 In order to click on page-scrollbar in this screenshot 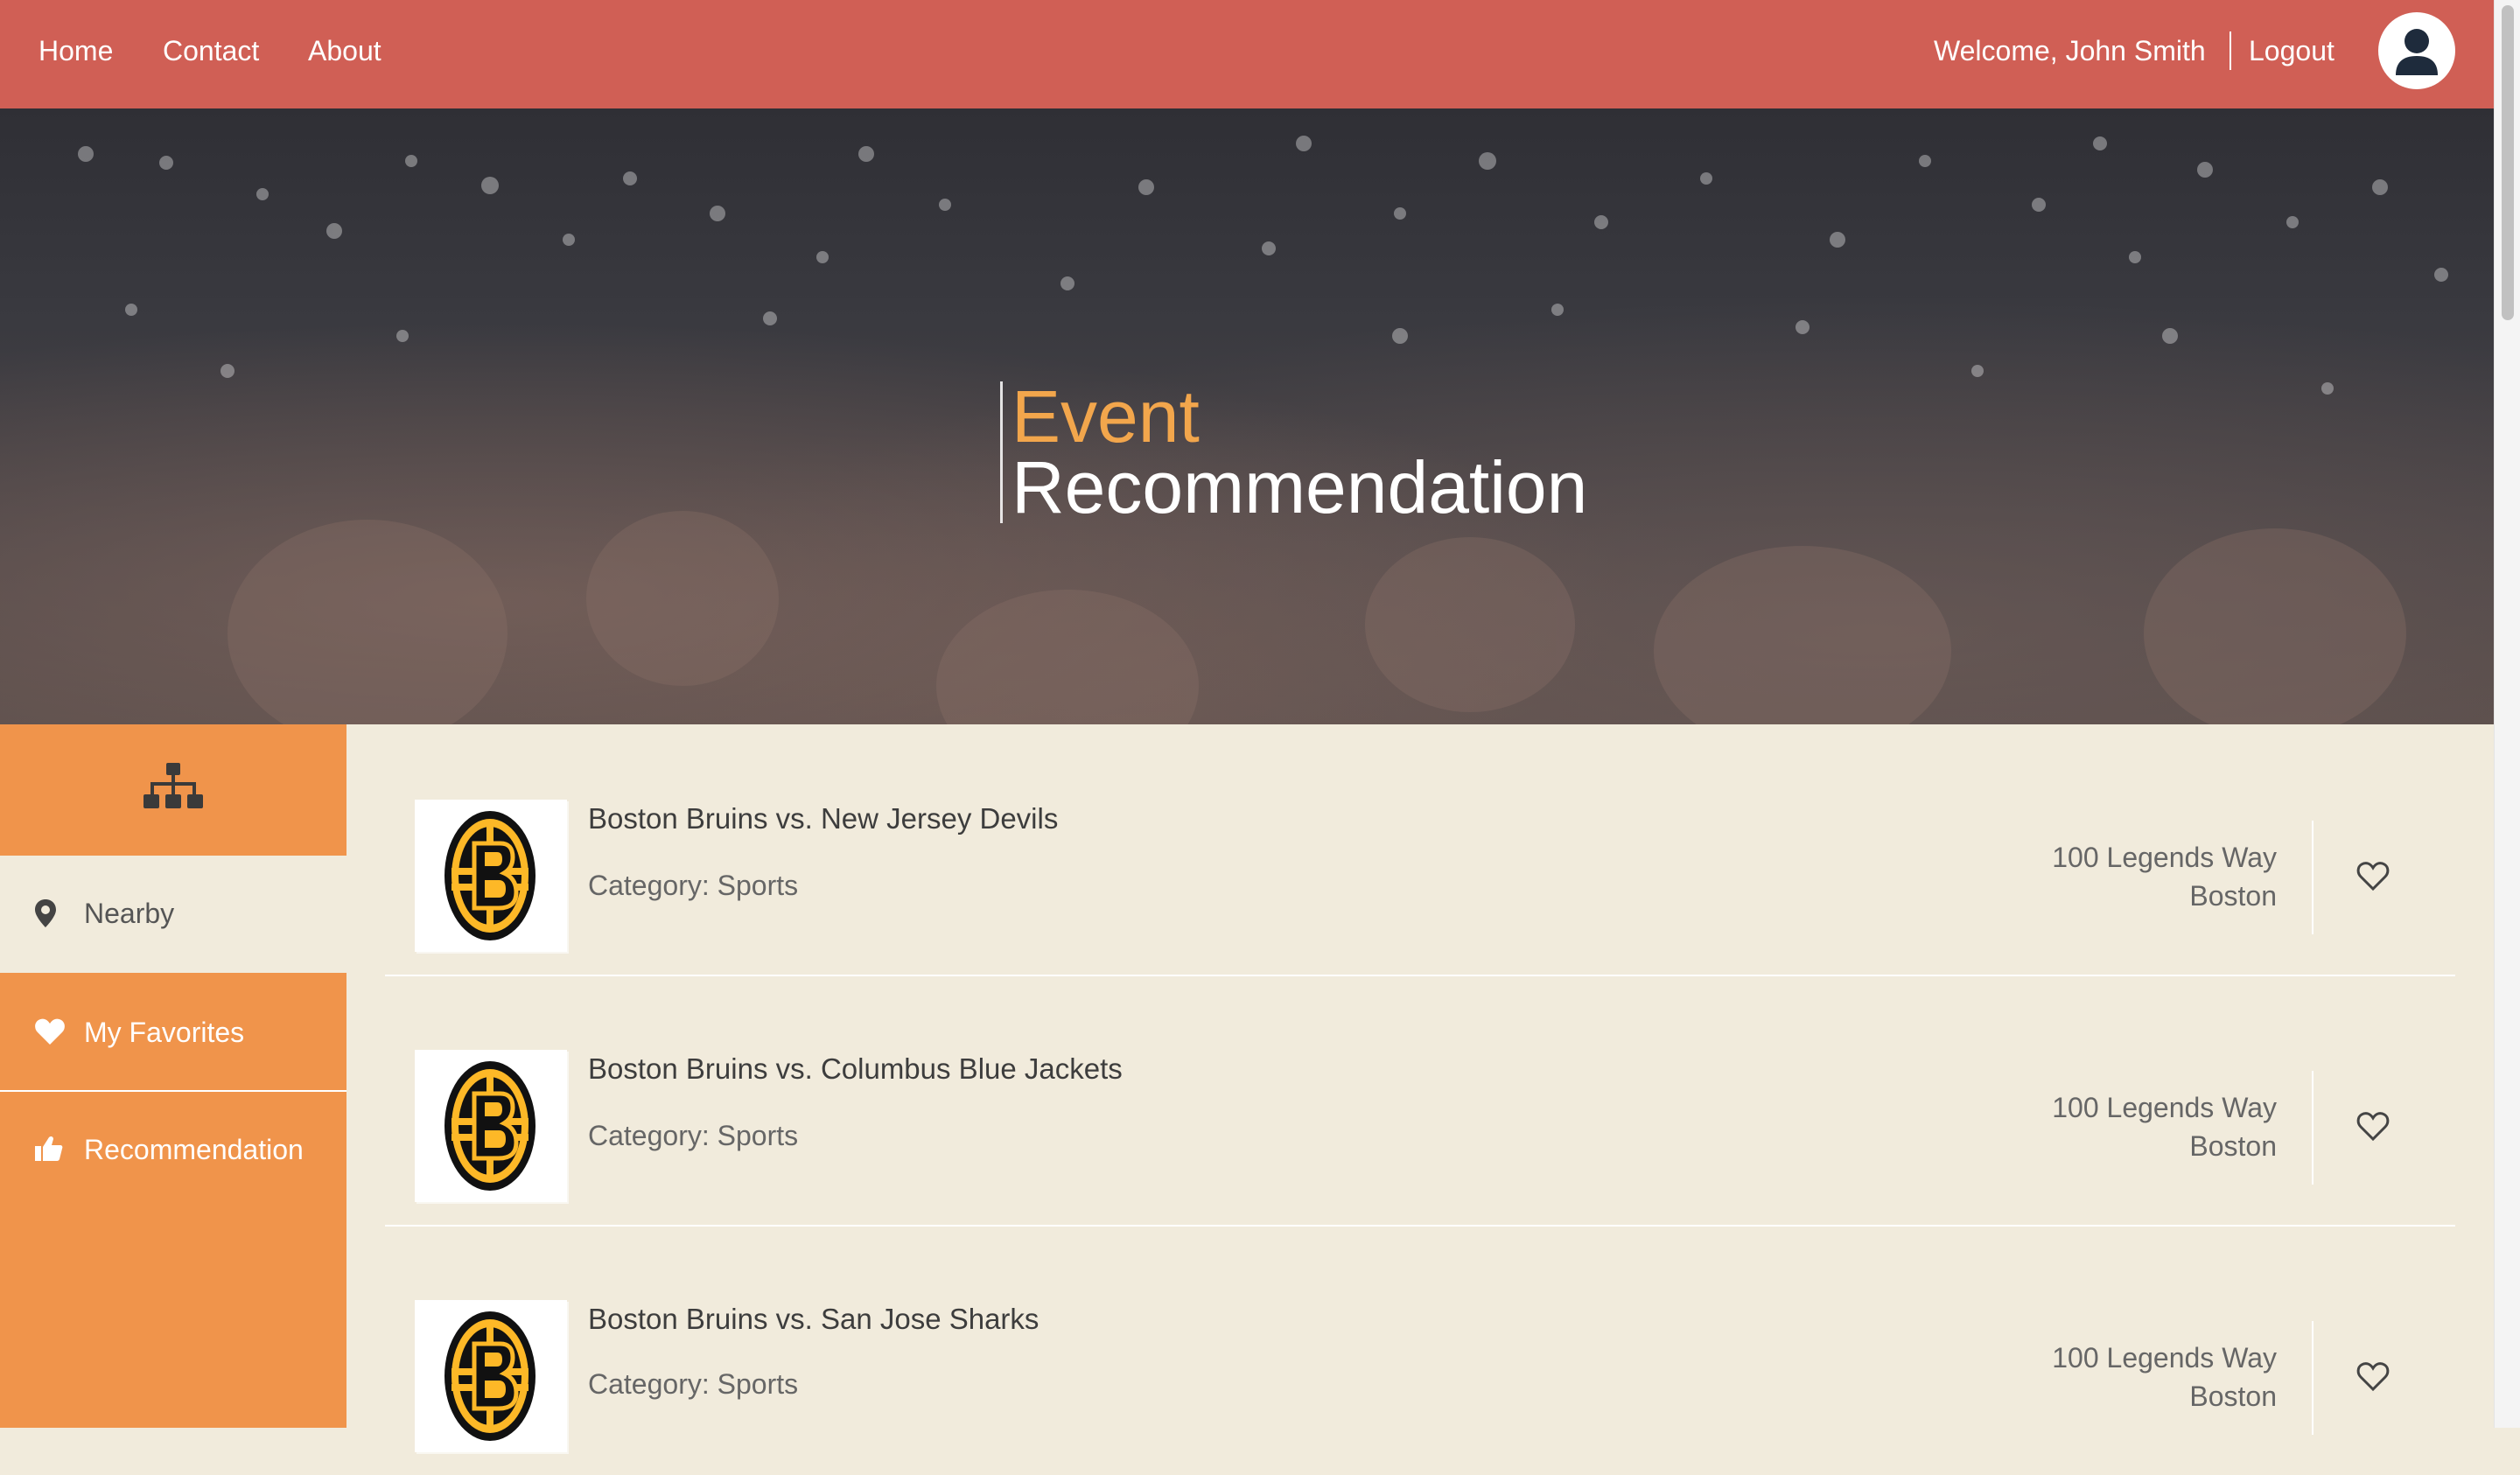, I will do `click(2507, 714)`.